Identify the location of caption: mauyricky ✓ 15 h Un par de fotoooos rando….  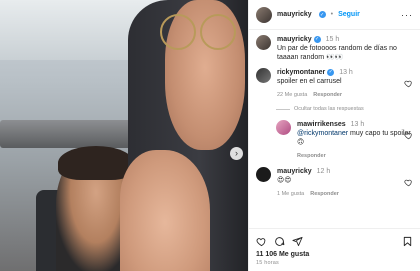
(334, 48).